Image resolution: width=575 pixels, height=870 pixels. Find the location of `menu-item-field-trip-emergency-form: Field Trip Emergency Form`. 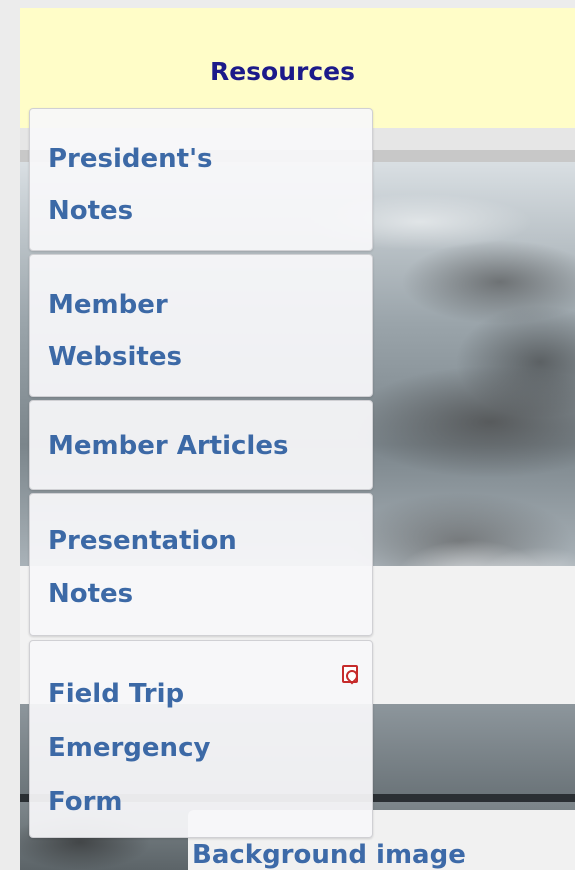

menu-item-field-trip-emergency-form: Field Trip Emergency Form is located at coordinates (201, 739).